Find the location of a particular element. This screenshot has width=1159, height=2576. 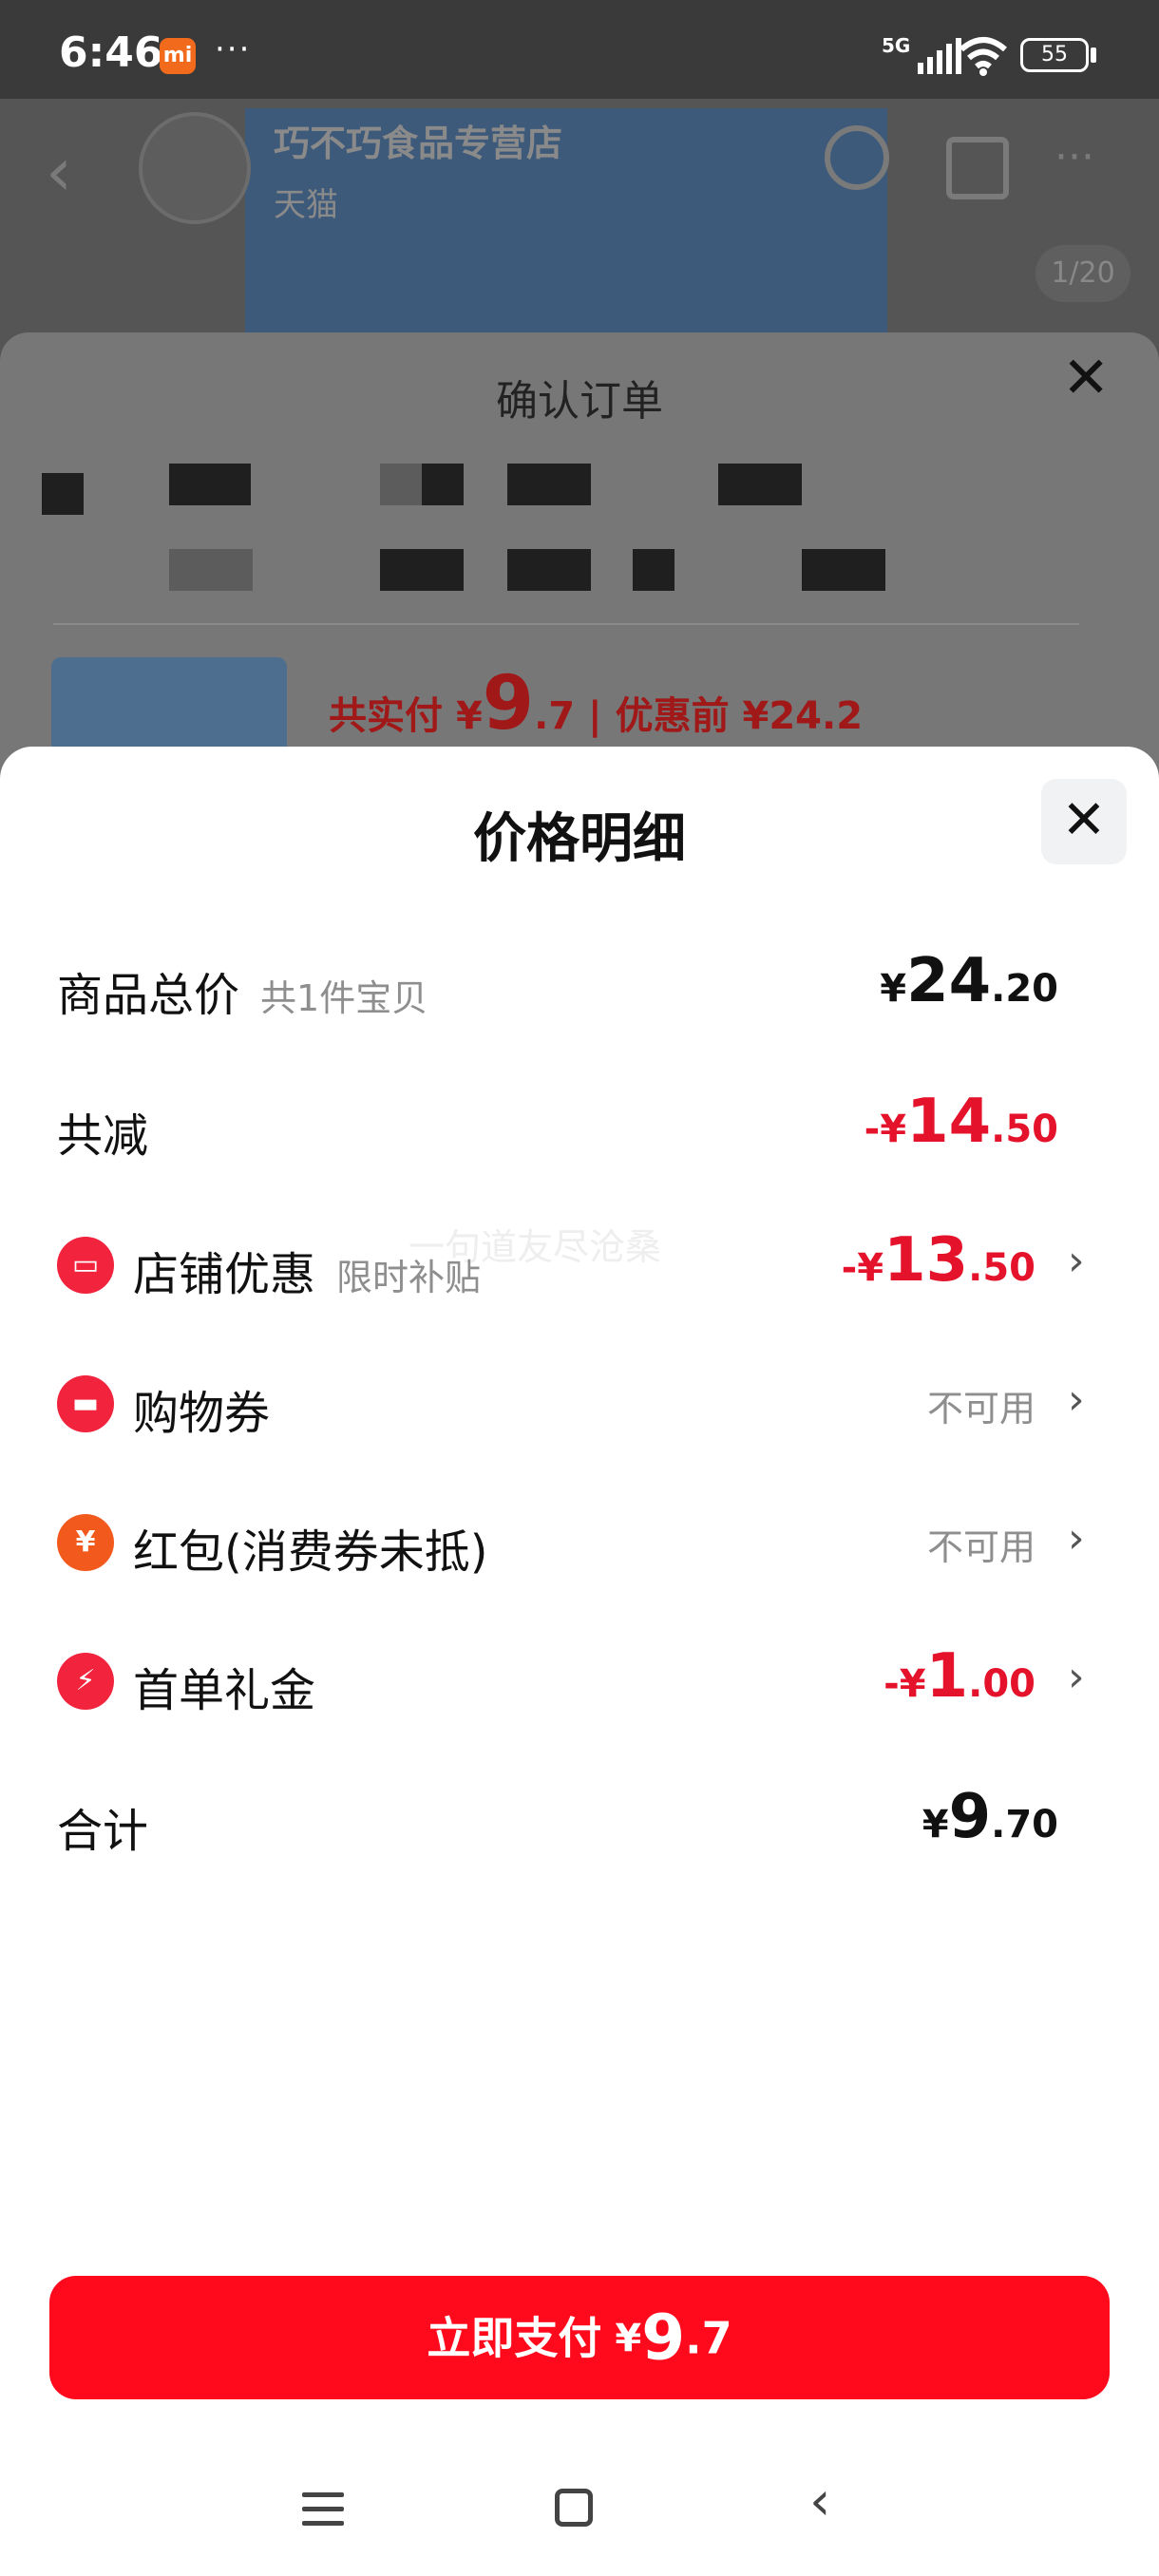

amount-int: 13 is located at coordinates (926, 1260).